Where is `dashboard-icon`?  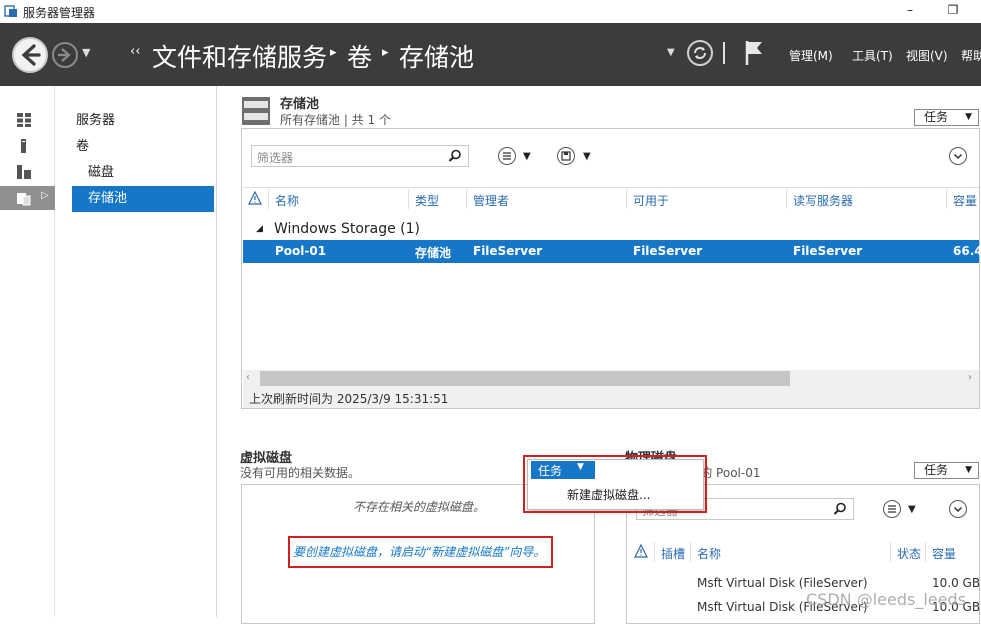 dashboard-icon is located at coordinates (24, 120).